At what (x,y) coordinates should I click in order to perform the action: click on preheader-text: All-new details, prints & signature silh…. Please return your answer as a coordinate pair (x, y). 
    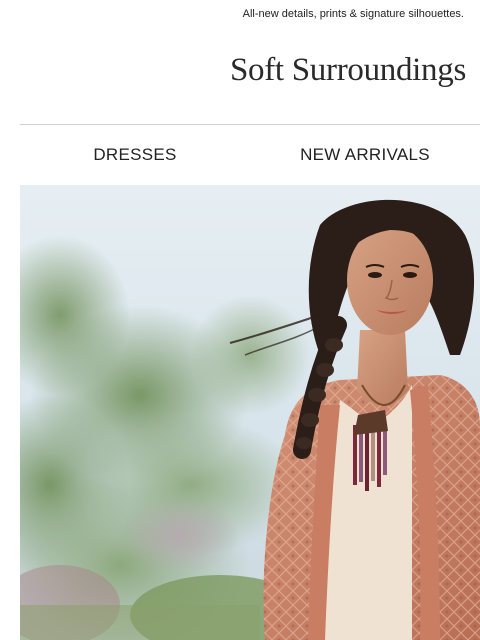
    Looking at the image, I should click on (353, 14).